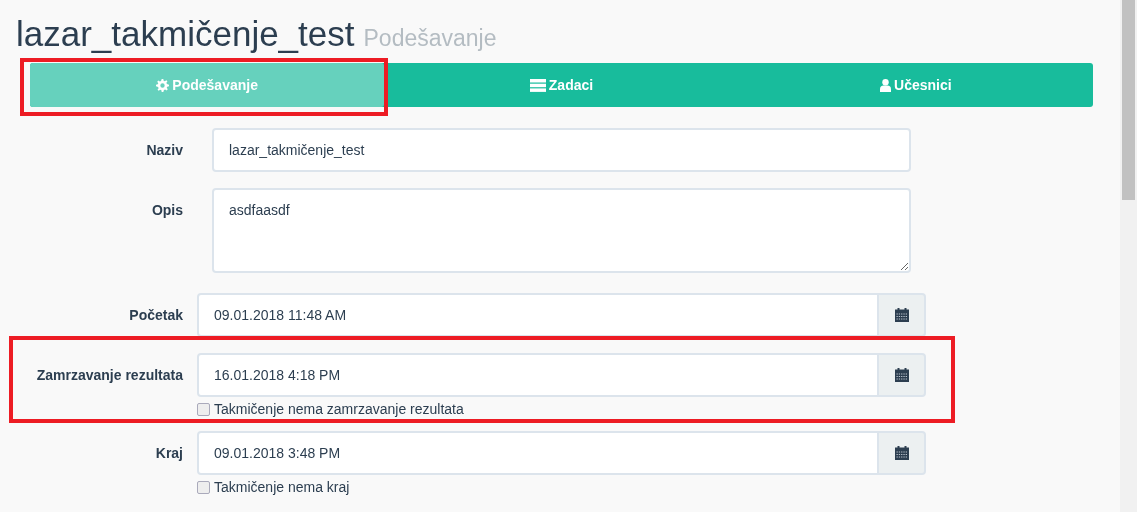 This screenshot has height=512, width=1137. What do you see at coordinates (430, 38) in the screenshot?
I see `page-subtitle: Podešavanje` at bounding box center [430, 38].